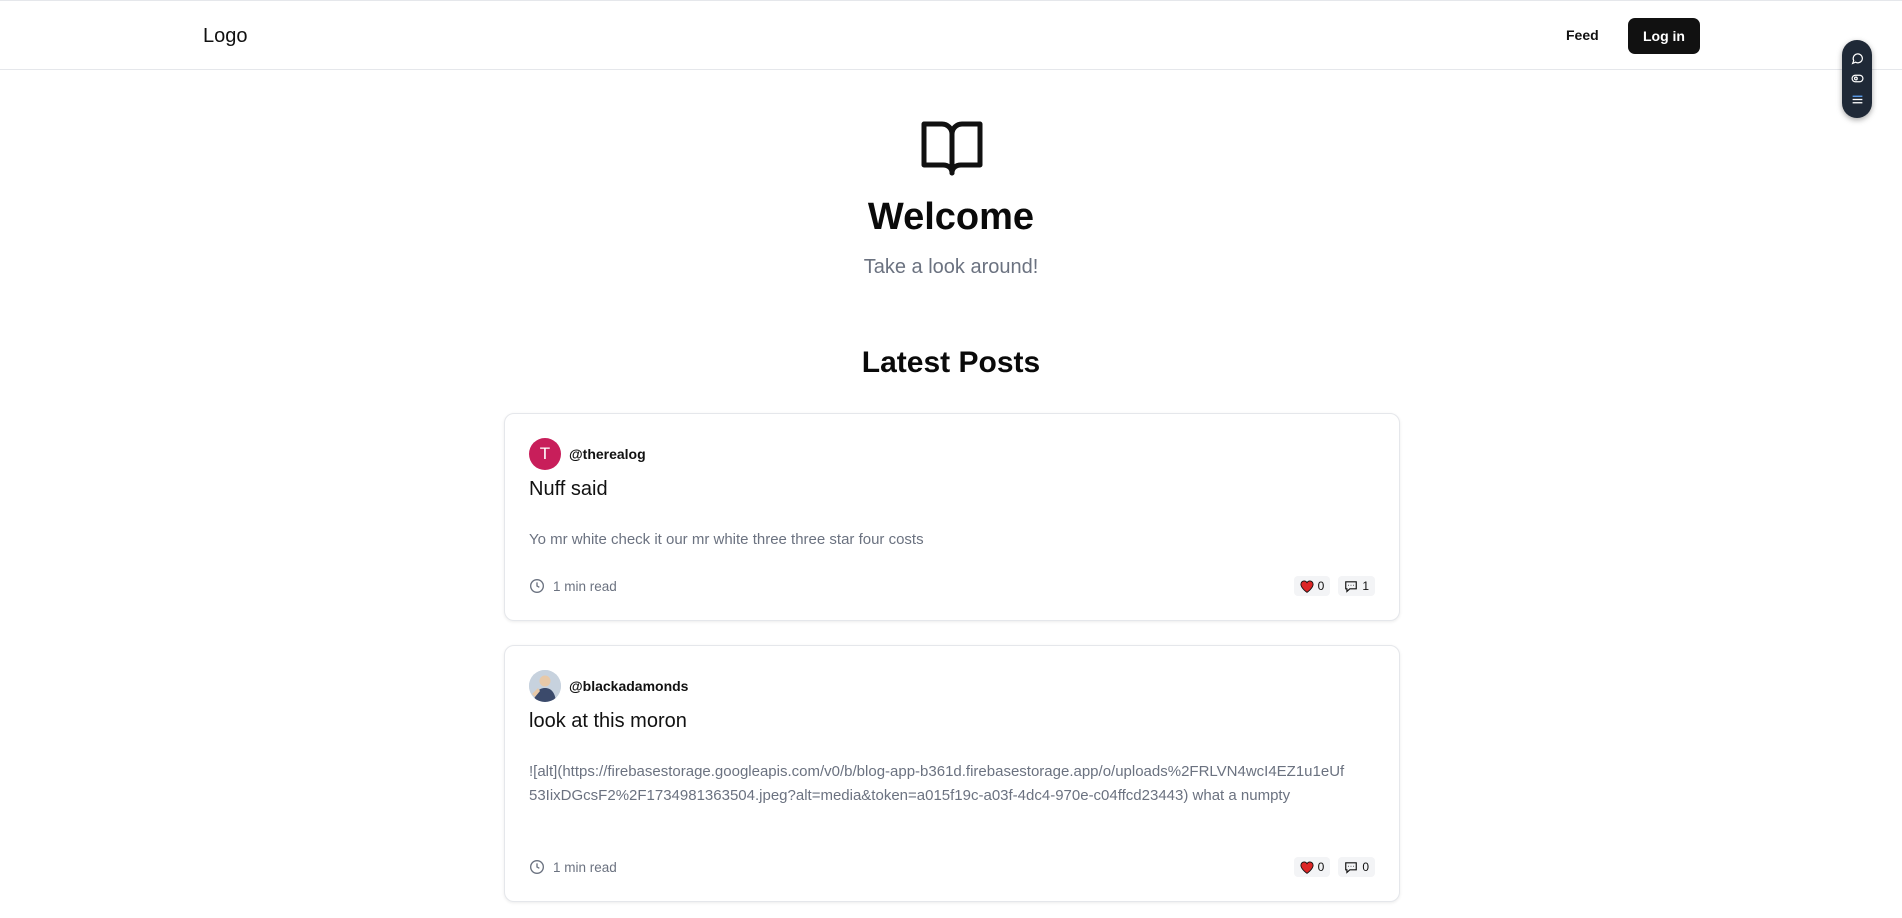 The height and width of the screenshot is (918, 1902). I want to click on post-footer: 1 min read 0 0, so click(952, 867).